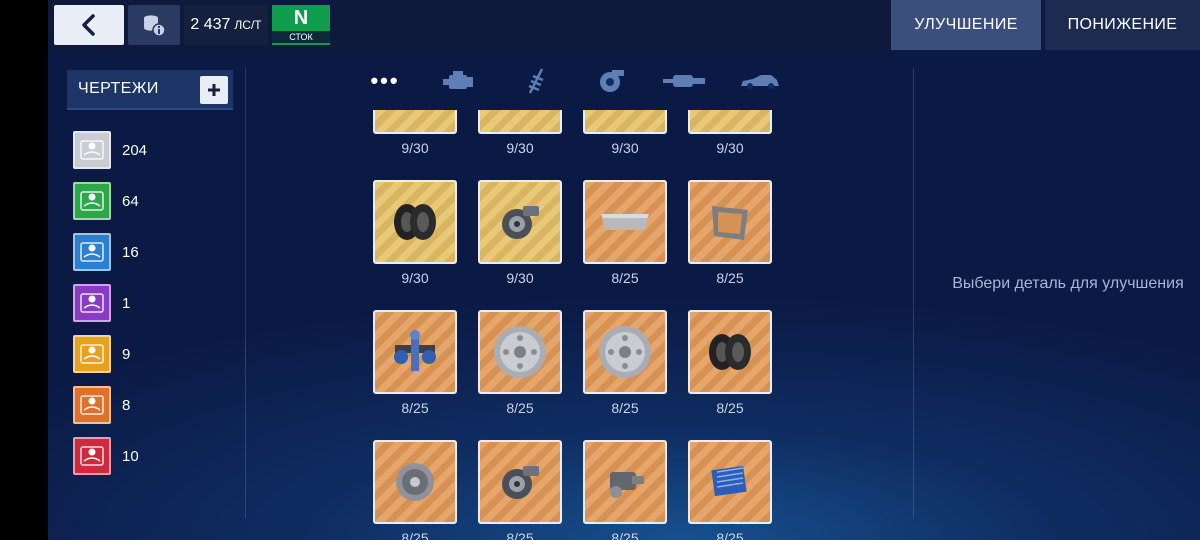 The height and width of the screenshot is (540, 1200). What do you see at coordinates (154, 25) in the screenshot?
I see `coins-info-button` at bounding box center [154, 25].